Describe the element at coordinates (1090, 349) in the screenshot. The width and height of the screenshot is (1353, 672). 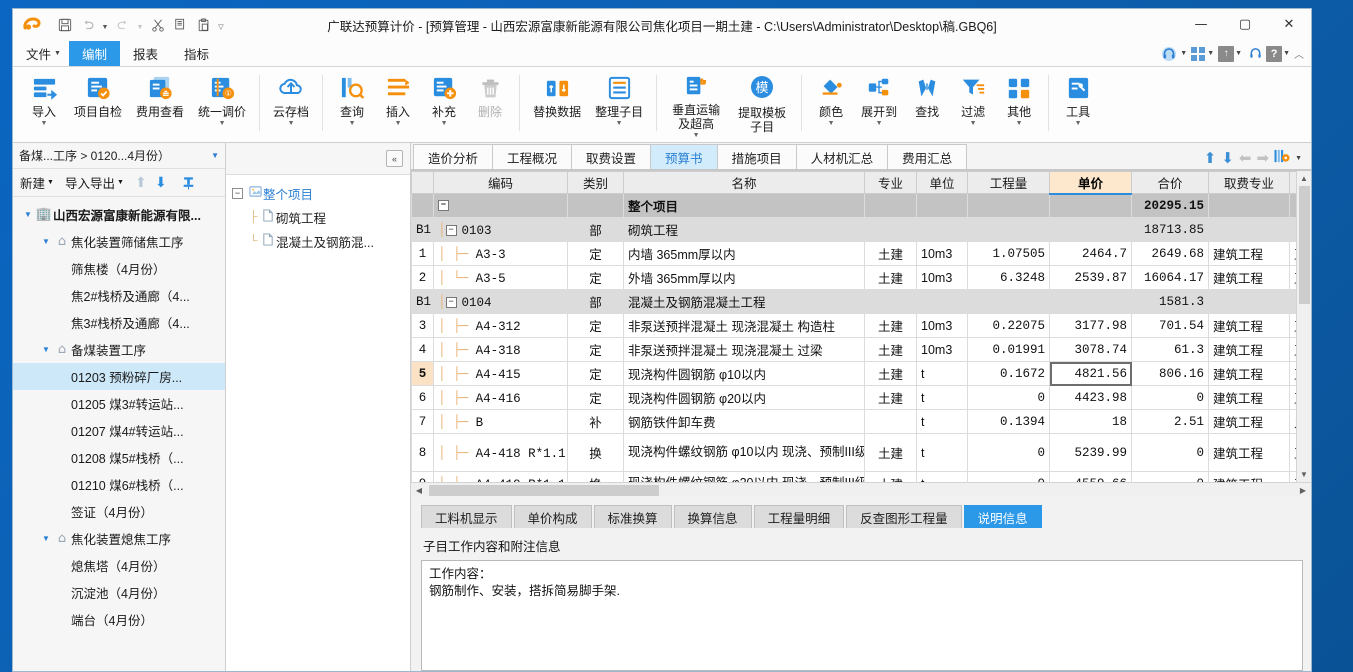
I see `cell-unit-price: 3078.74` at that location.